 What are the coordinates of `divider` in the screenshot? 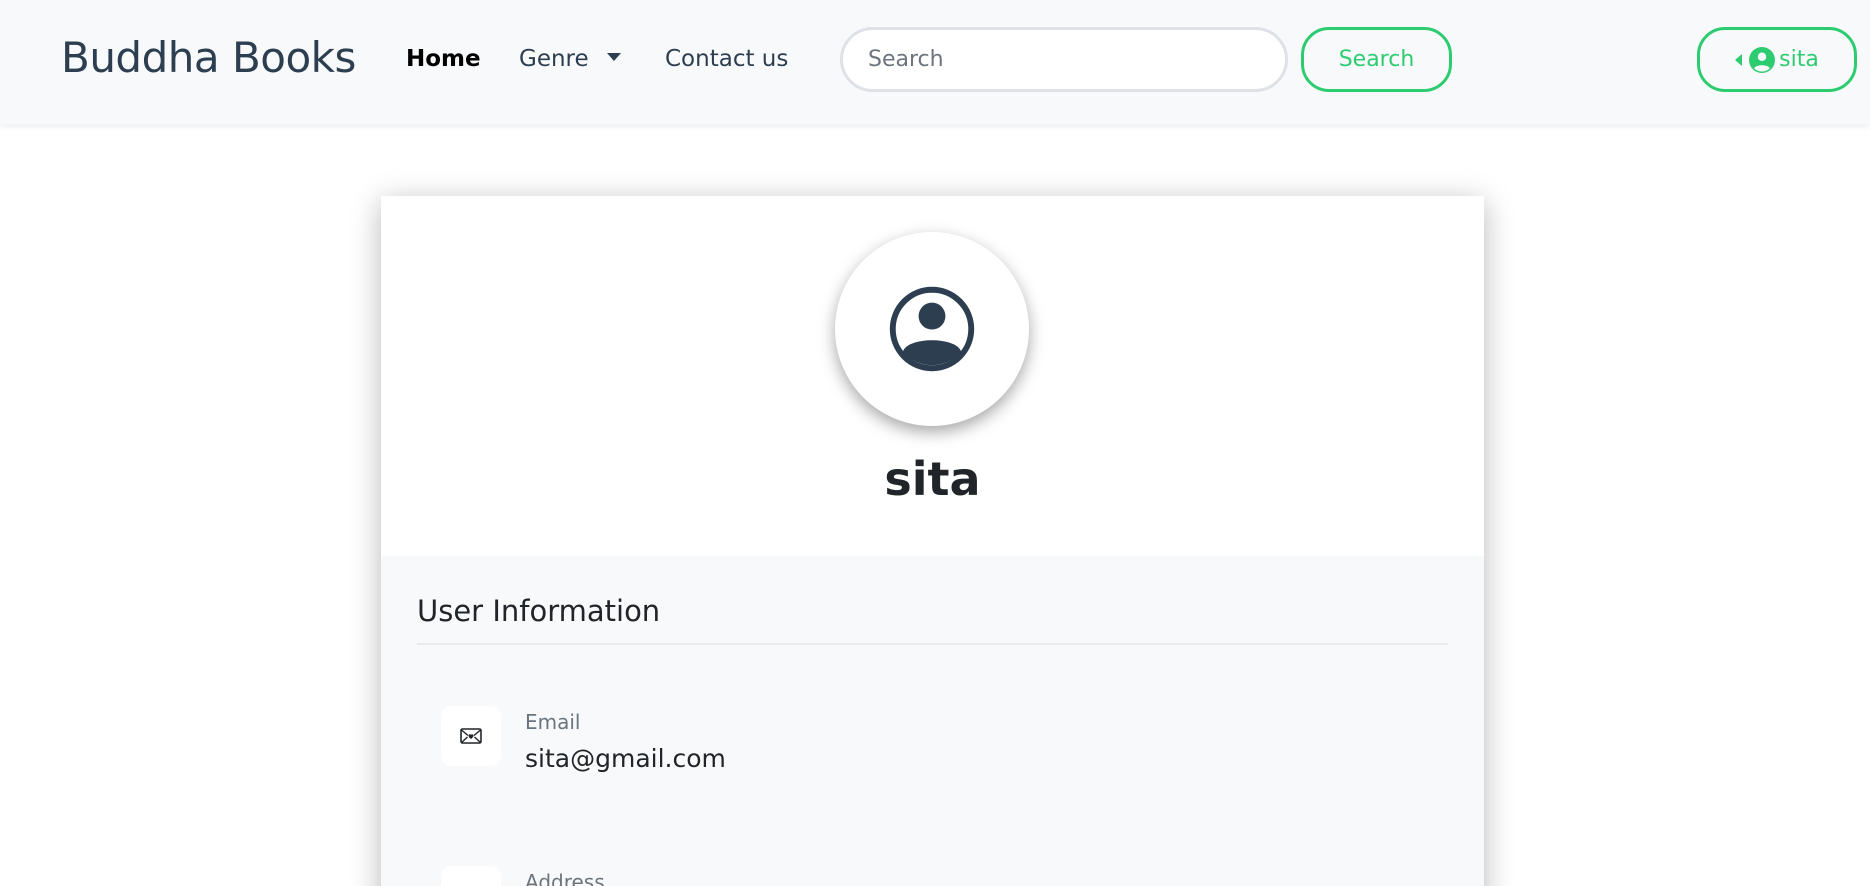 It's located at (932, 644).